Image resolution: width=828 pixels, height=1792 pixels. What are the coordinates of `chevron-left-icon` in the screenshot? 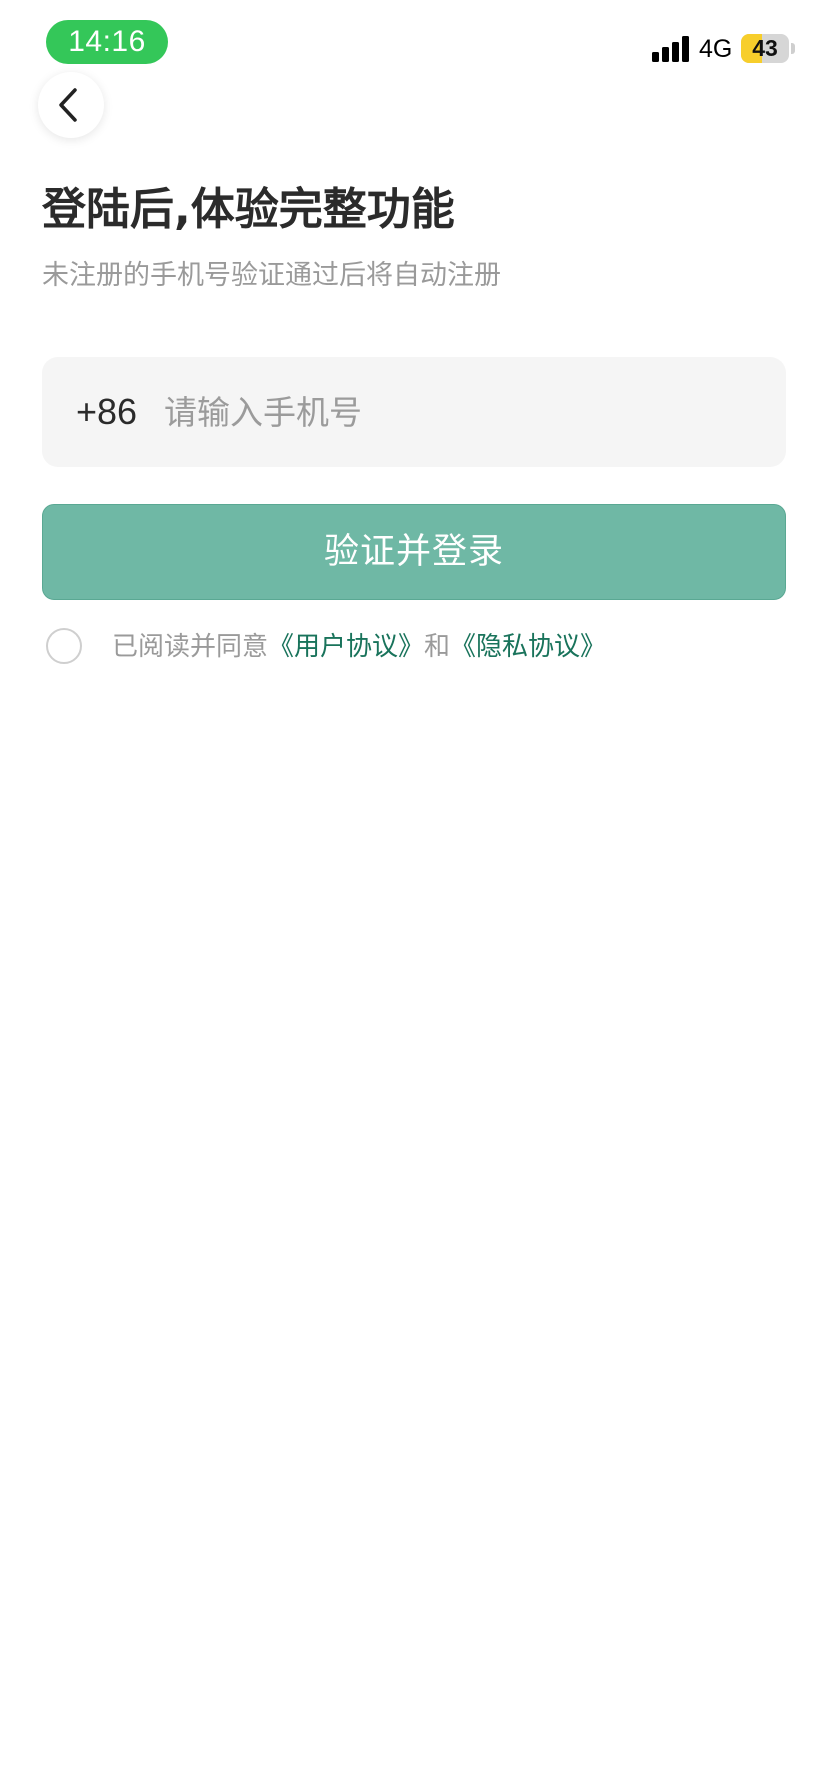 It's located at (68, 105).